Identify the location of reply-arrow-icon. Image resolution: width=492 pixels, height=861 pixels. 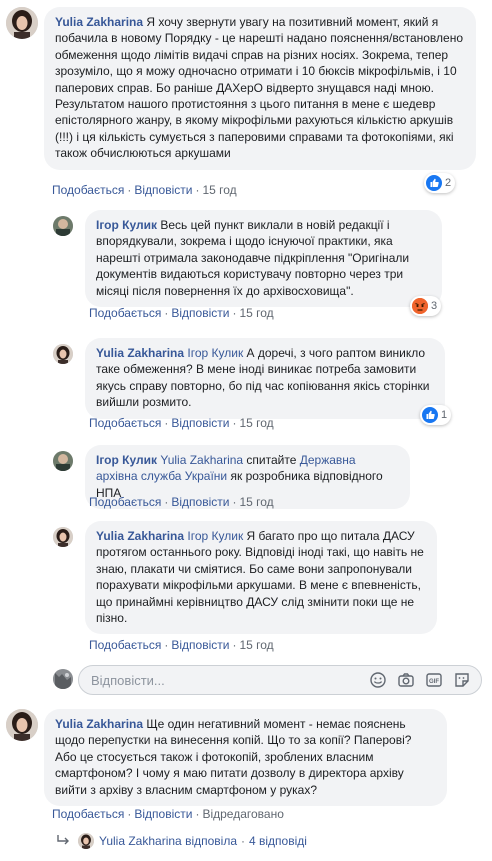
(64, 841).